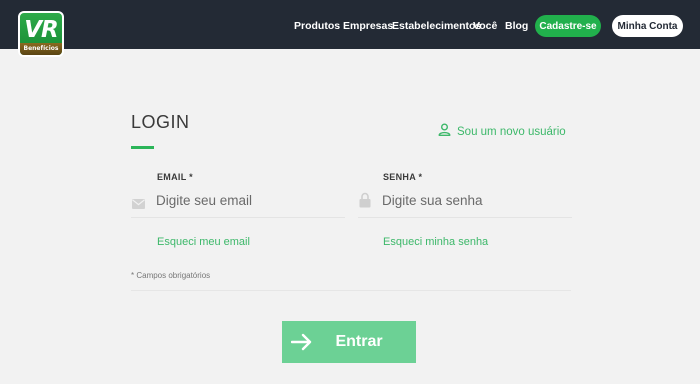 The height and width of the screenshot is (384, 700). What do you see at coordinates (317, 26) in the screenshot?
I see `nav-link-produtos: Produtos` at bounding box center [317, 26].